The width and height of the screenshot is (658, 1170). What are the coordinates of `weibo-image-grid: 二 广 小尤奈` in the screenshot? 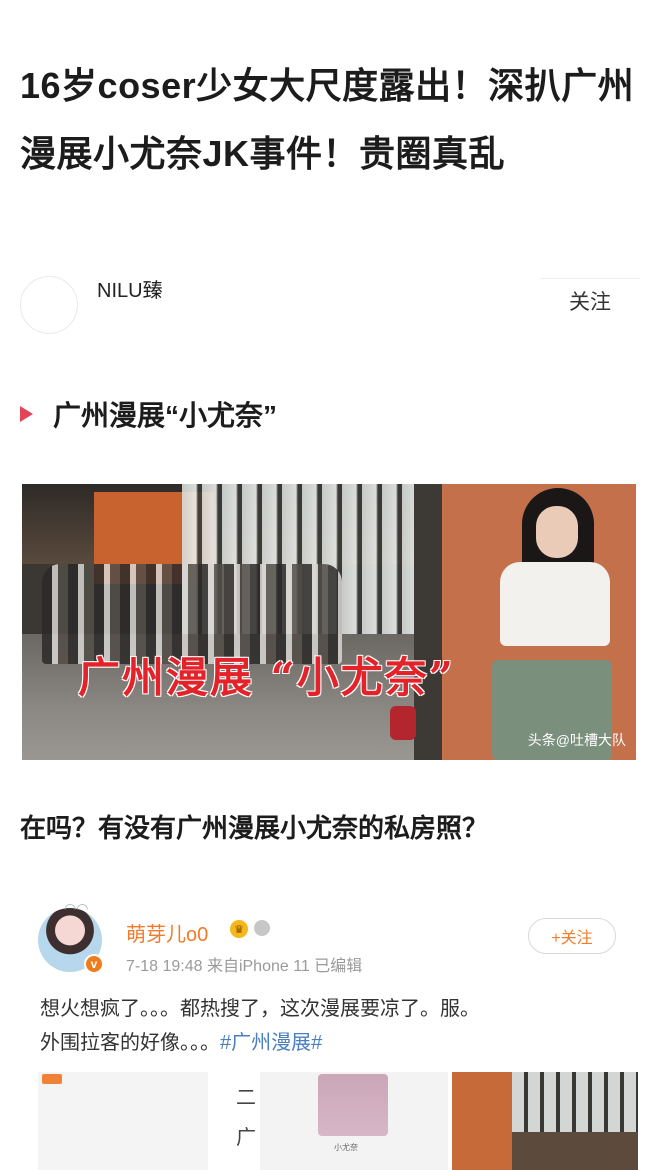 It's located at (338, 1121).